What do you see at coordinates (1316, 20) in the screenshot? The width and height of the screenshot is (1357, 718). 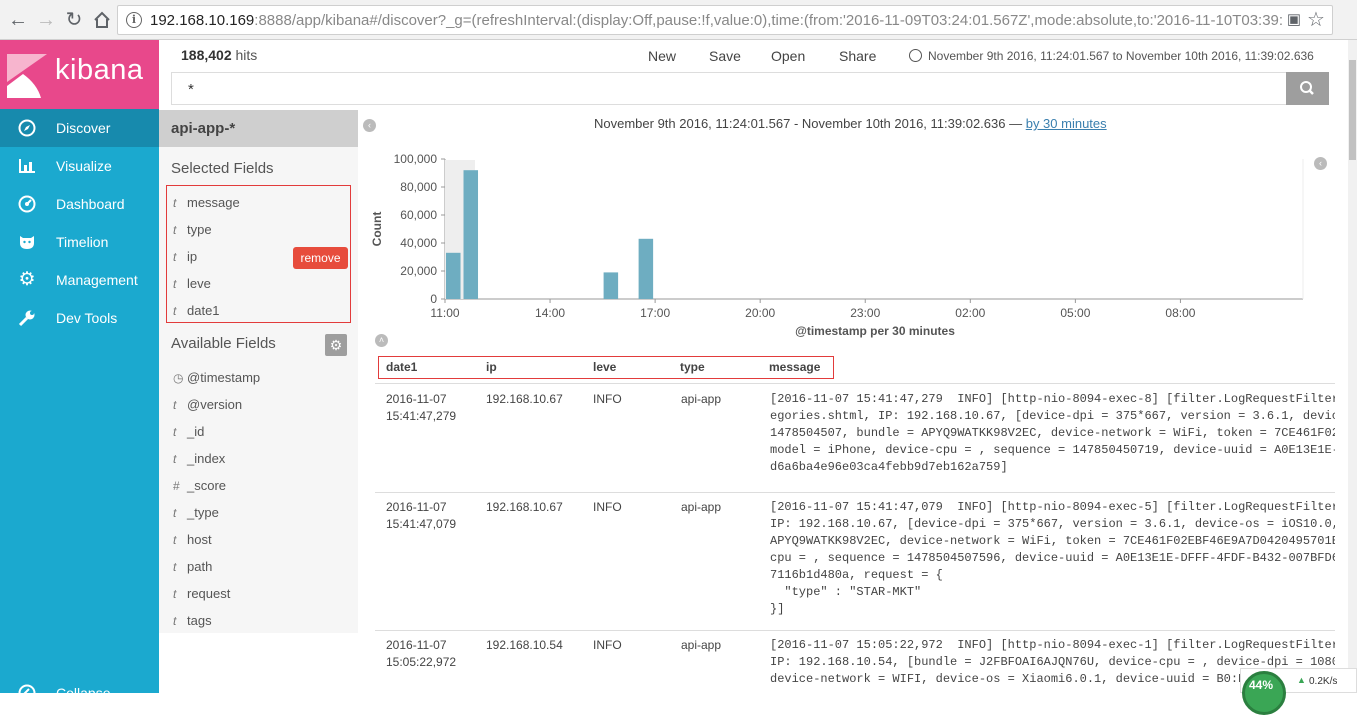 I see `star-icon: ☆` at bounding box center [1316, 20].